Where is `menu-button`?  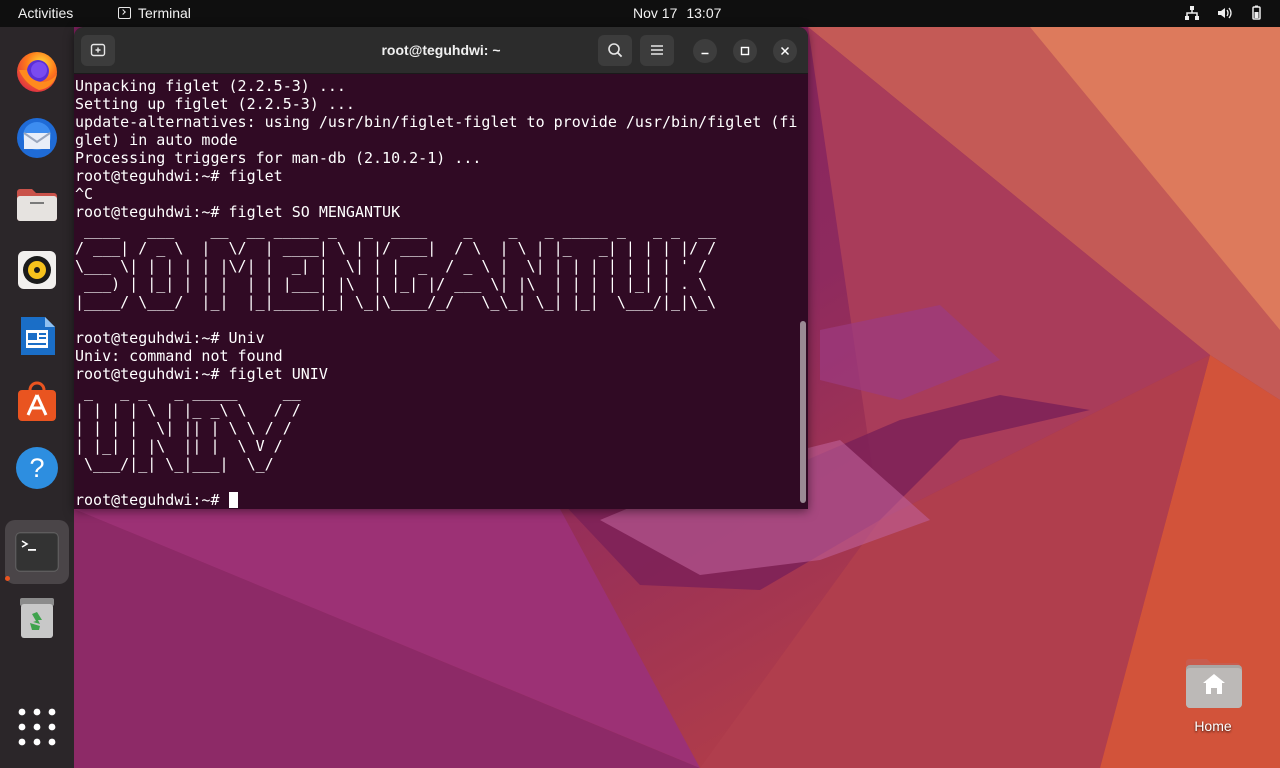
menu-button is located at coordinates (657, 50).